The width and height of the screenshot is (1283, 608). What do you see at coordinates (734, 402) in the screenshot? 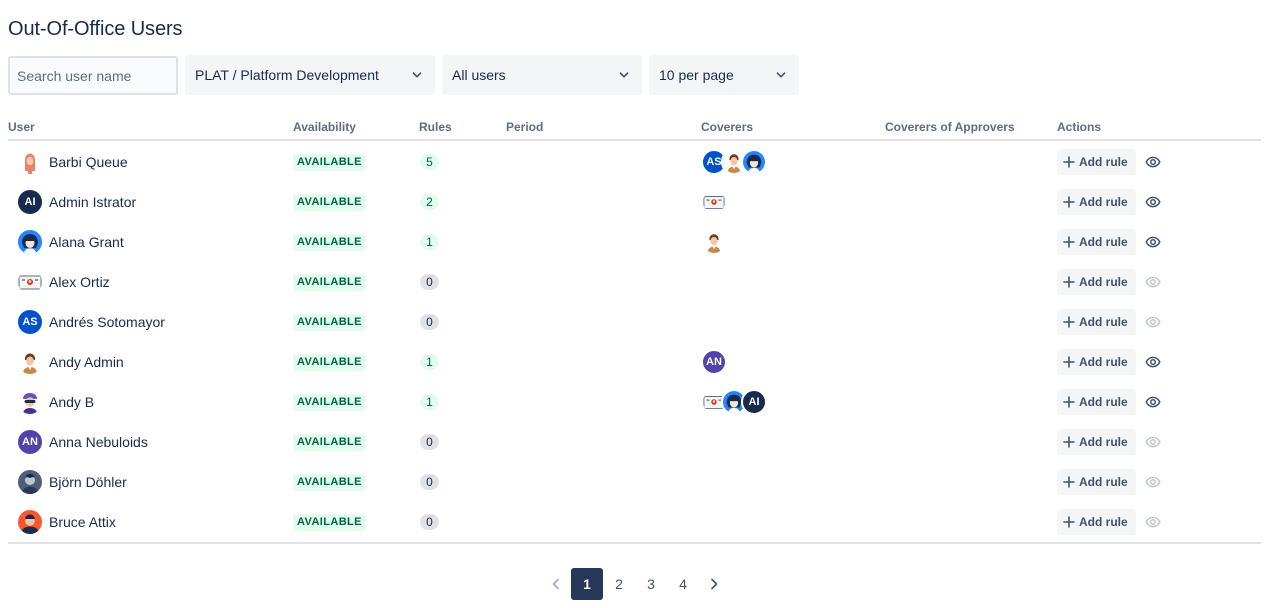
I see `coverers-avatars: AI` at bounding box center [734, 402].